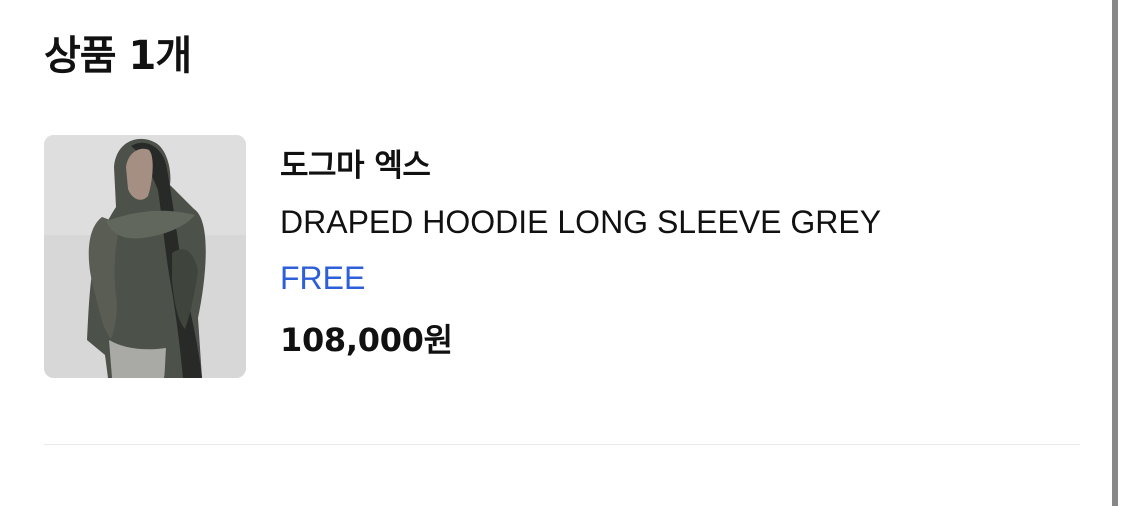  Describe the element at coordinates (562, 444) in the screenshot. I see `section-divider` at that location.